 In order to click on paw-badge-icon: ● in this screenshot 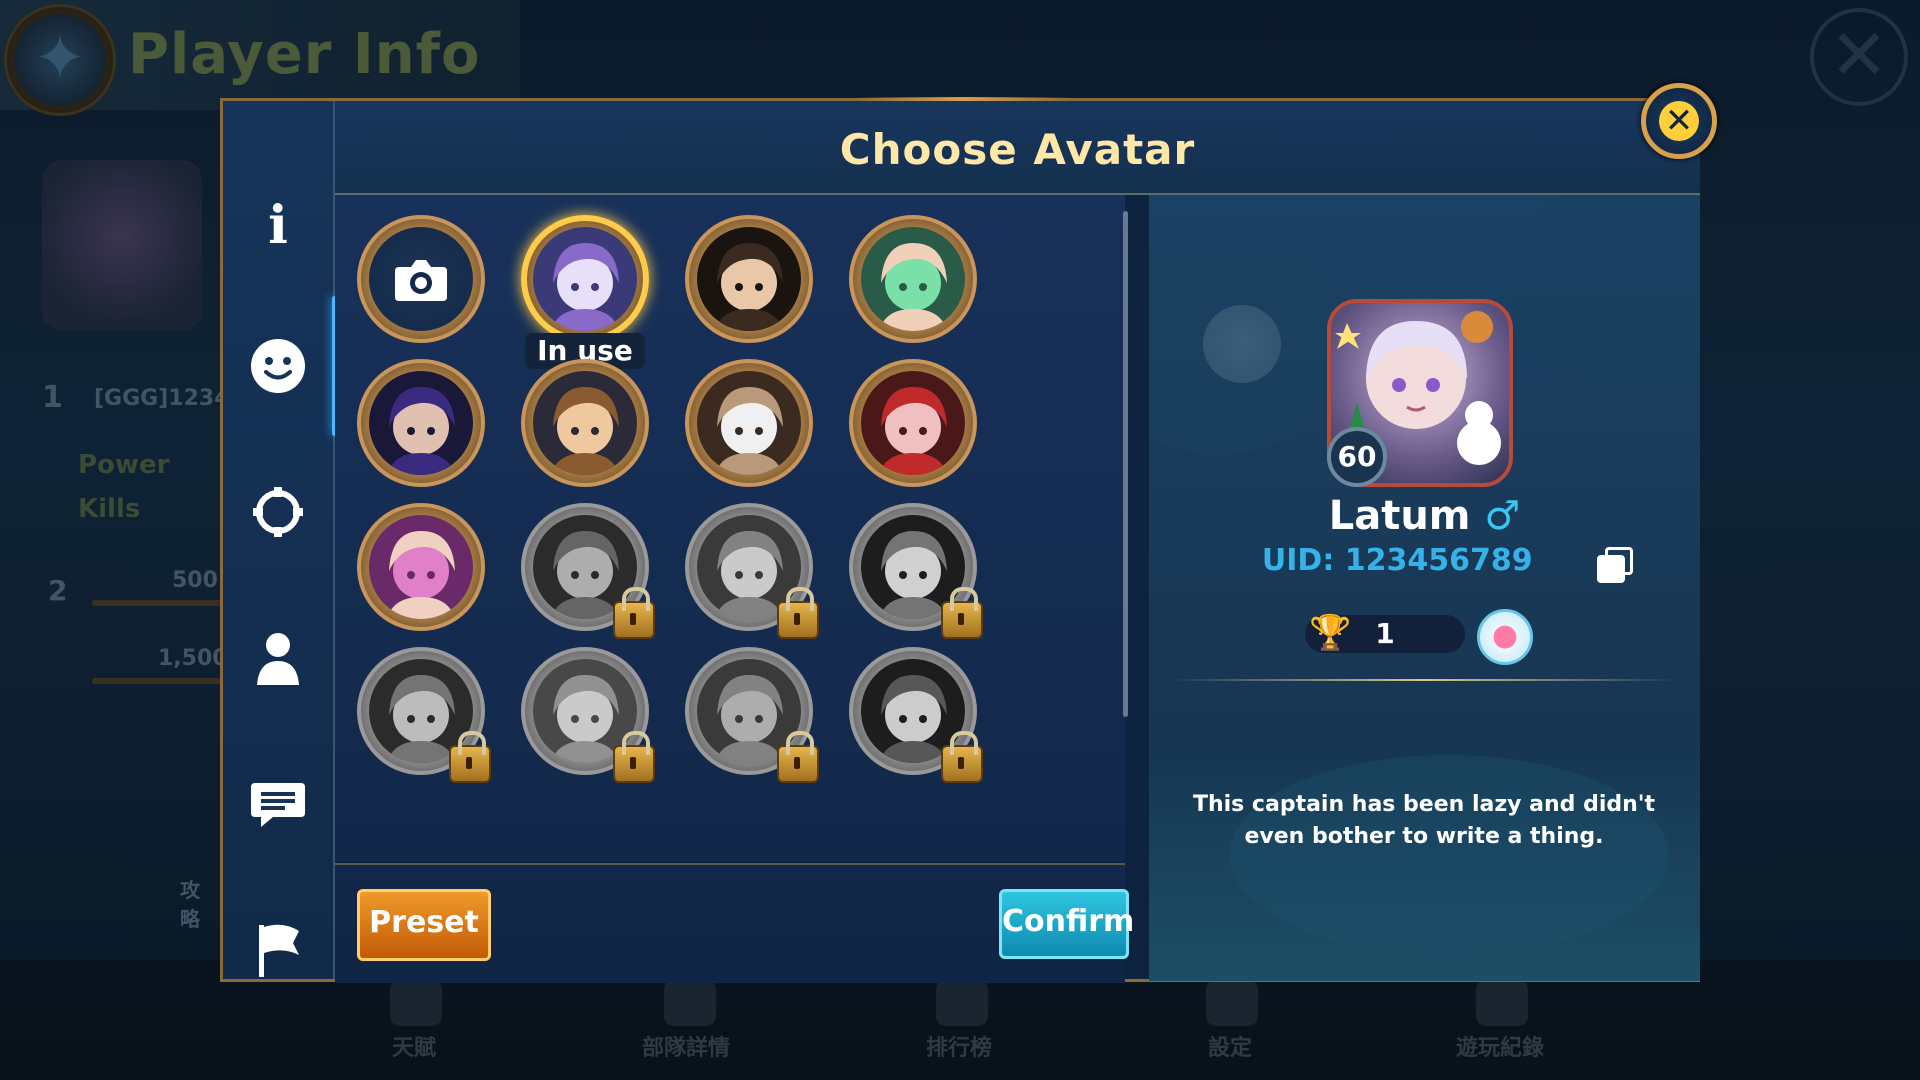, I will do `click(1505, 637)`.